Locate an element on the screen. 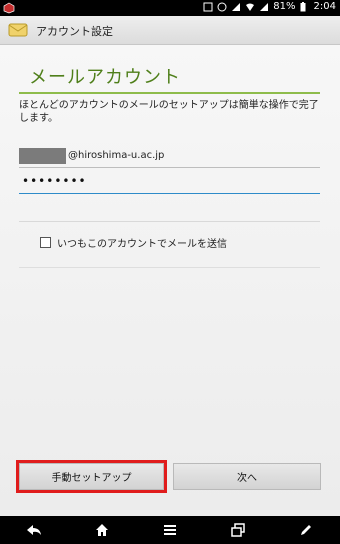 The height and width of the screenshot is (544, 340). menu-icon is located at coordinates (170, 530).